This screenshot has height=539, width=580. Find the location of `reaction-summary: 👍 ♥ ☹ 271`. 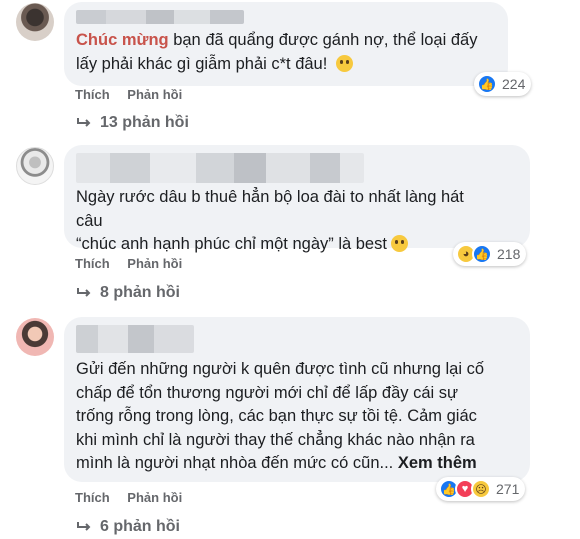

reaction-summary: 👍 ♥ ☹ 271 is located at coordinates (481, 489).